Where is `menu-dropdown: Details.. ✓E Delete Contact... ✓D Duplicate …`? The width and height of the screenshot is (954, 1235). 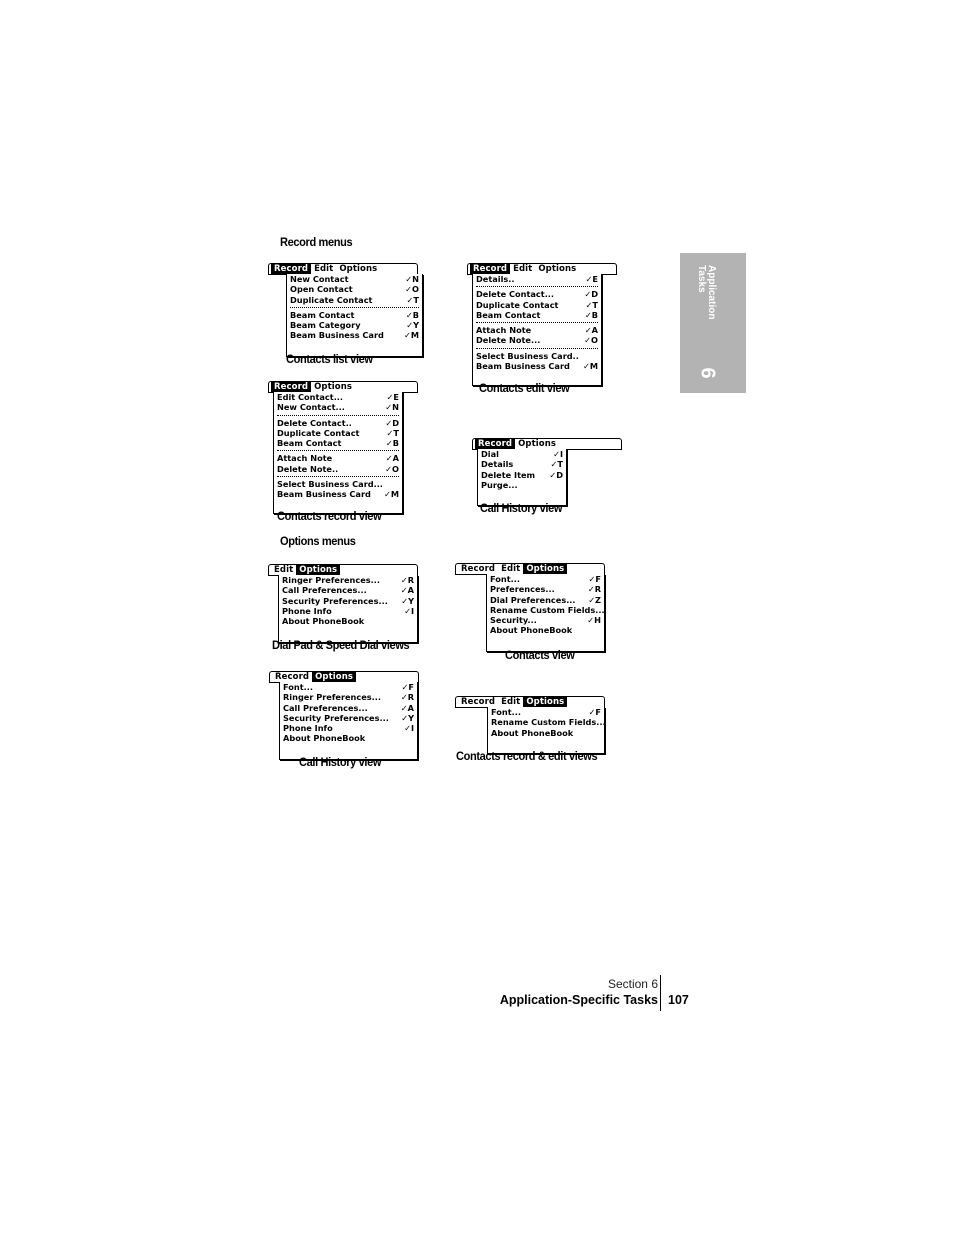 menu-dropdown: Details.. ✓E Delete Contact... ✓D Duplicate … is located at coordinates (537, 330).